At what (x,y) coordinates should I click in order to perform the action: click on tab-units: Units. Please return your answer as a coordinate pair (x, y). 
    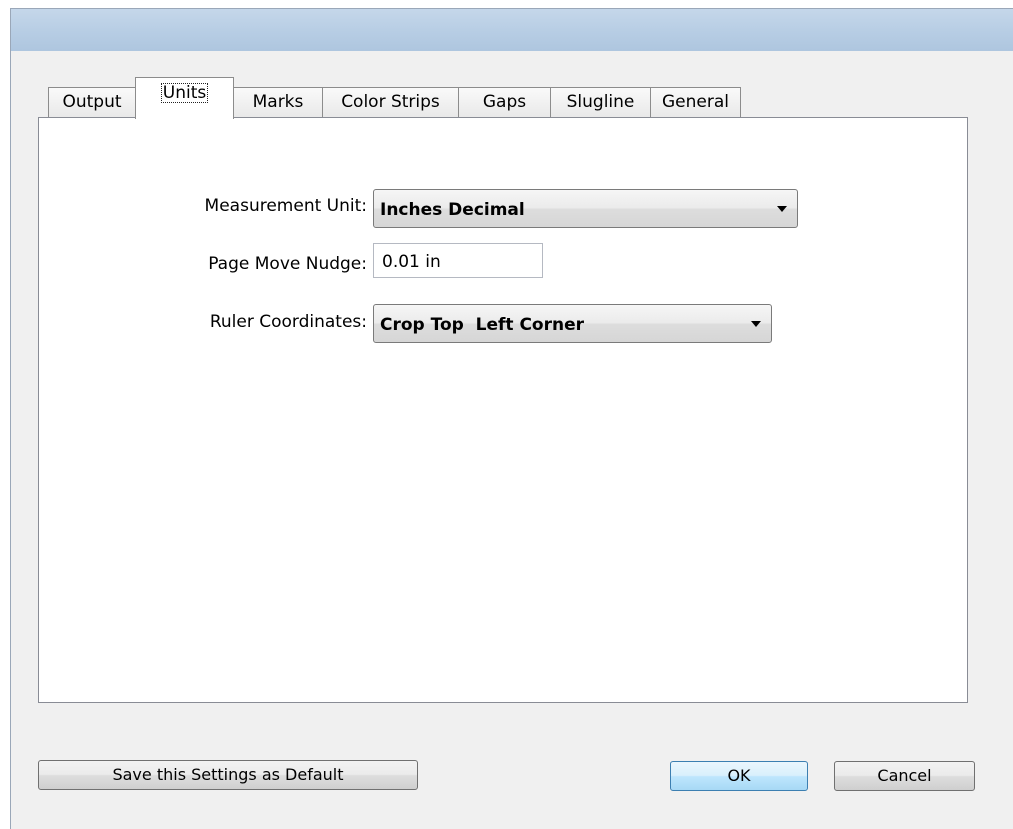
    Looking at the image, I should click on (184, 98).